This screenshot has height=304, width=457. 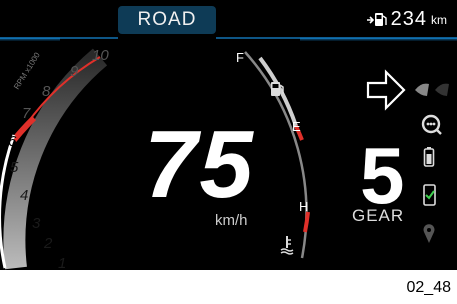 What do you see at coordinates (432, 125) in the screenshot?
I see `connectivity-icon` at bounding box center [432, 125].